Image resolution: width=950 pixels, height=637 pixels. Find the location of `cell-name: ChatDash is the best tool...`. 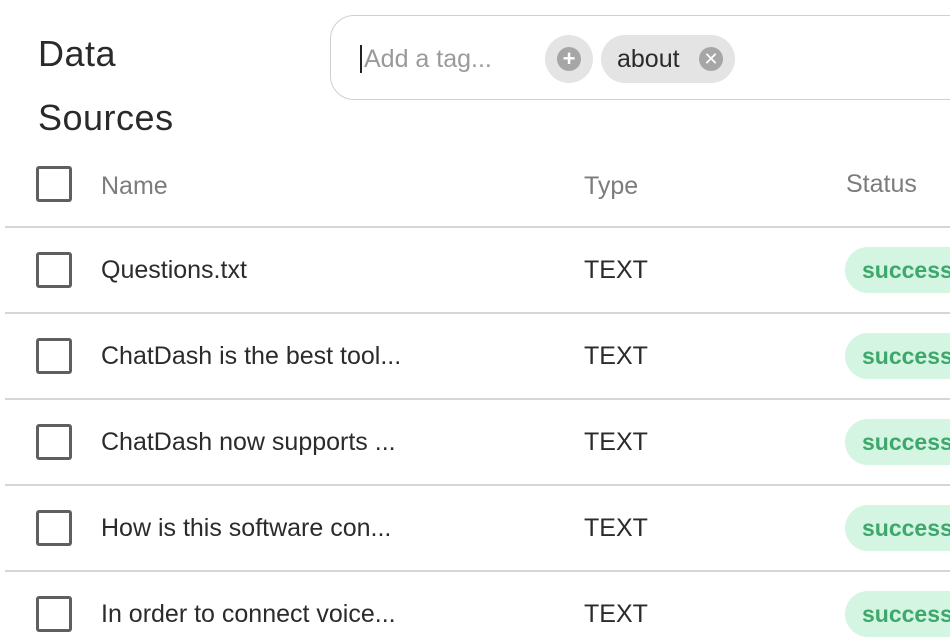

cell-name: ChatDash is the best tool... is located at coordinates (251, 356).